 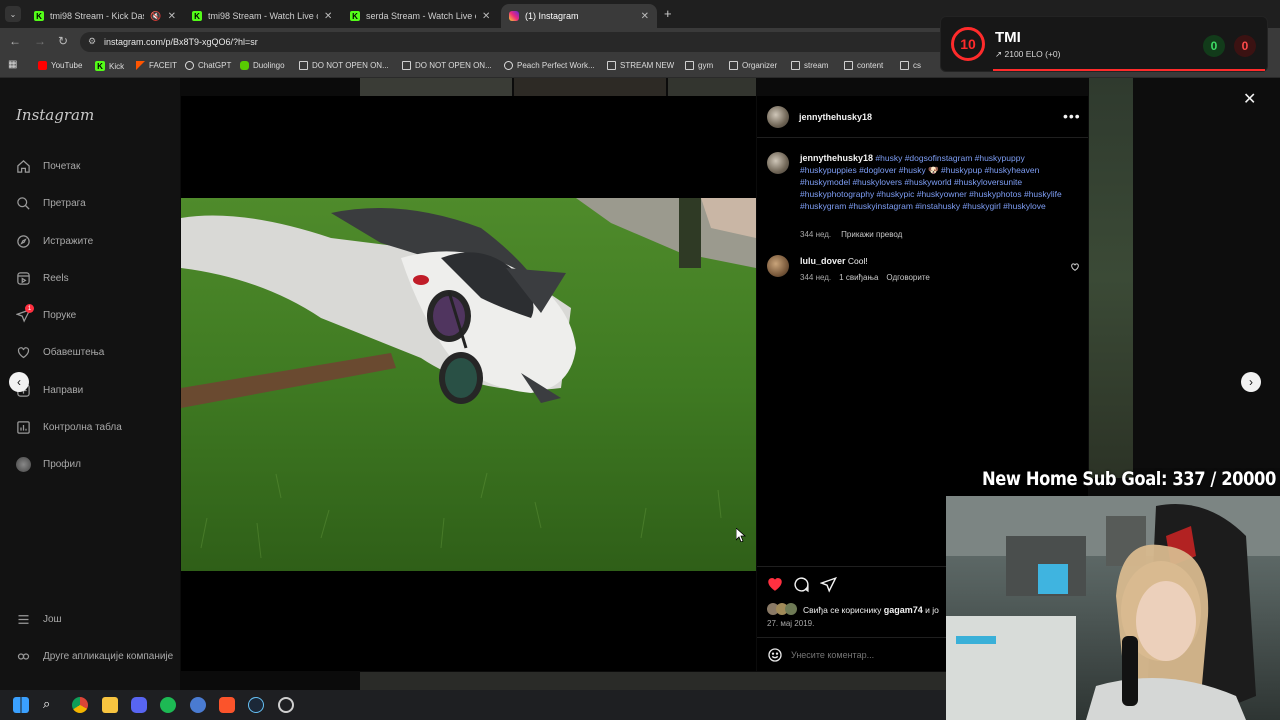 What do you see at coordinates (858, 277) in the screenshot?
I see `comment-likes: 1 свиђања` at bounding box center [858, 277].